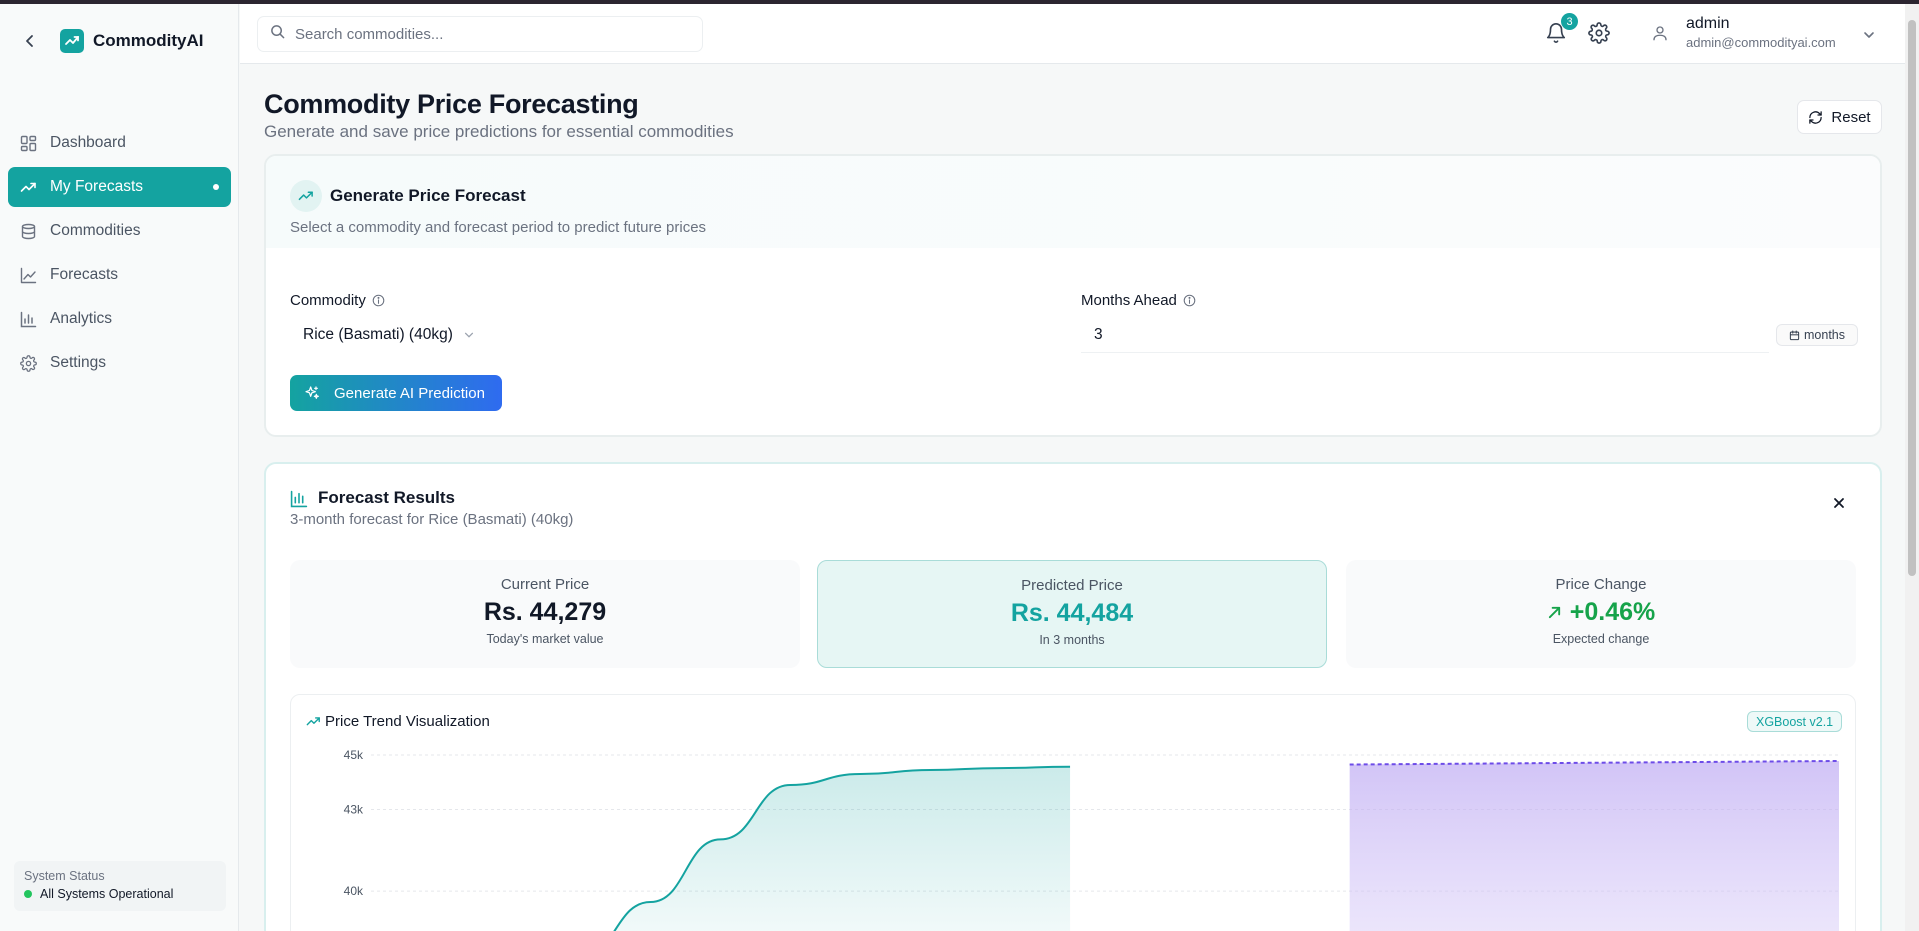 This screenshot has width=1919, height=931. Describe the element at coordinates (1839, 503) in the screenshot. I see `close-icon` at that location.